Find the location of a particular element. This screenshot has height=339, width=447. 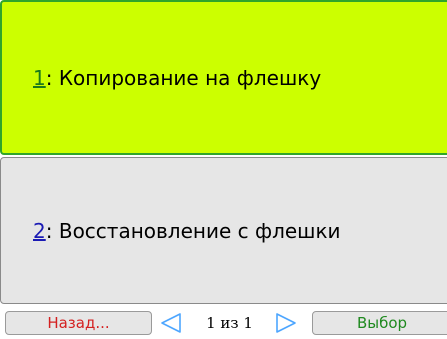

menu-item-label: Копирование на флешку is located at coordinates (187, 77).